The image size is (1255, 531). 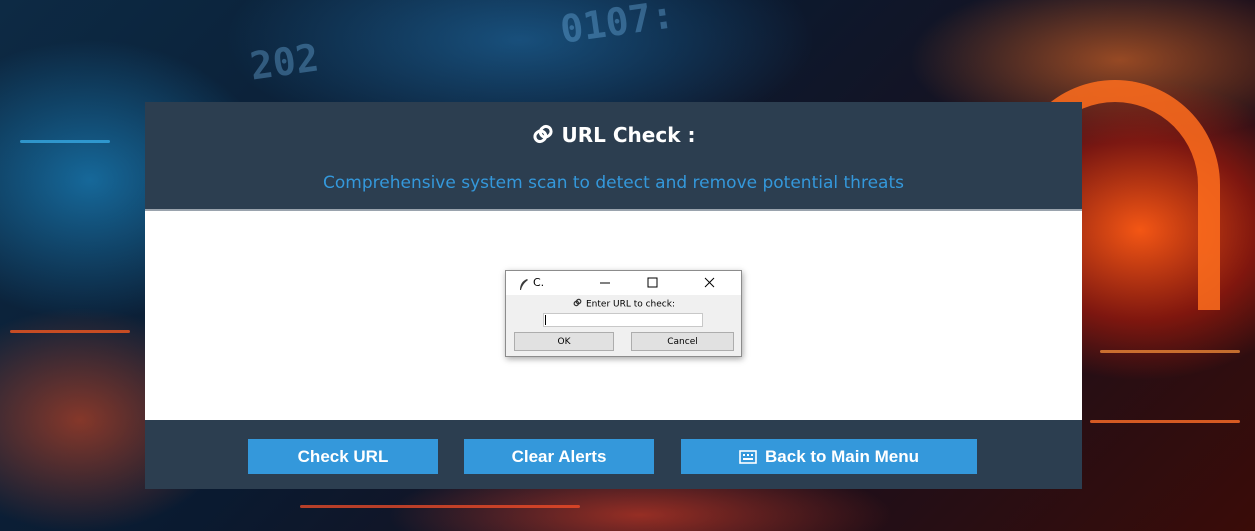 I want to click on back-to-main-menu-label: Back to Main Menu, so click(x=842, y=456).